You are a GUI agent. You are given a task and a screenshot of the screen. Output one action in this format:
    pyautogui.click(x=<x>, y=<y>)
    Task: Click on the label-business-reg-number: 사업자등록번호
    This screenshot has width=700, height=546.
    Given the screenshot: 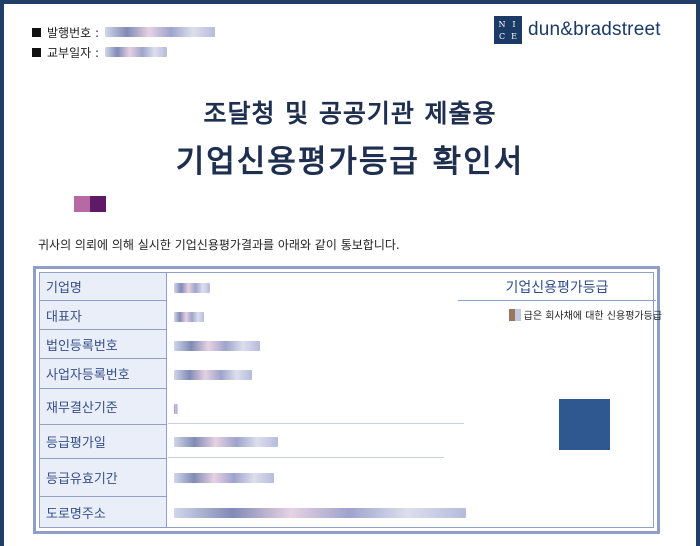 What is the action you would take?
    pyautogui.click(x=103, y=374)
    